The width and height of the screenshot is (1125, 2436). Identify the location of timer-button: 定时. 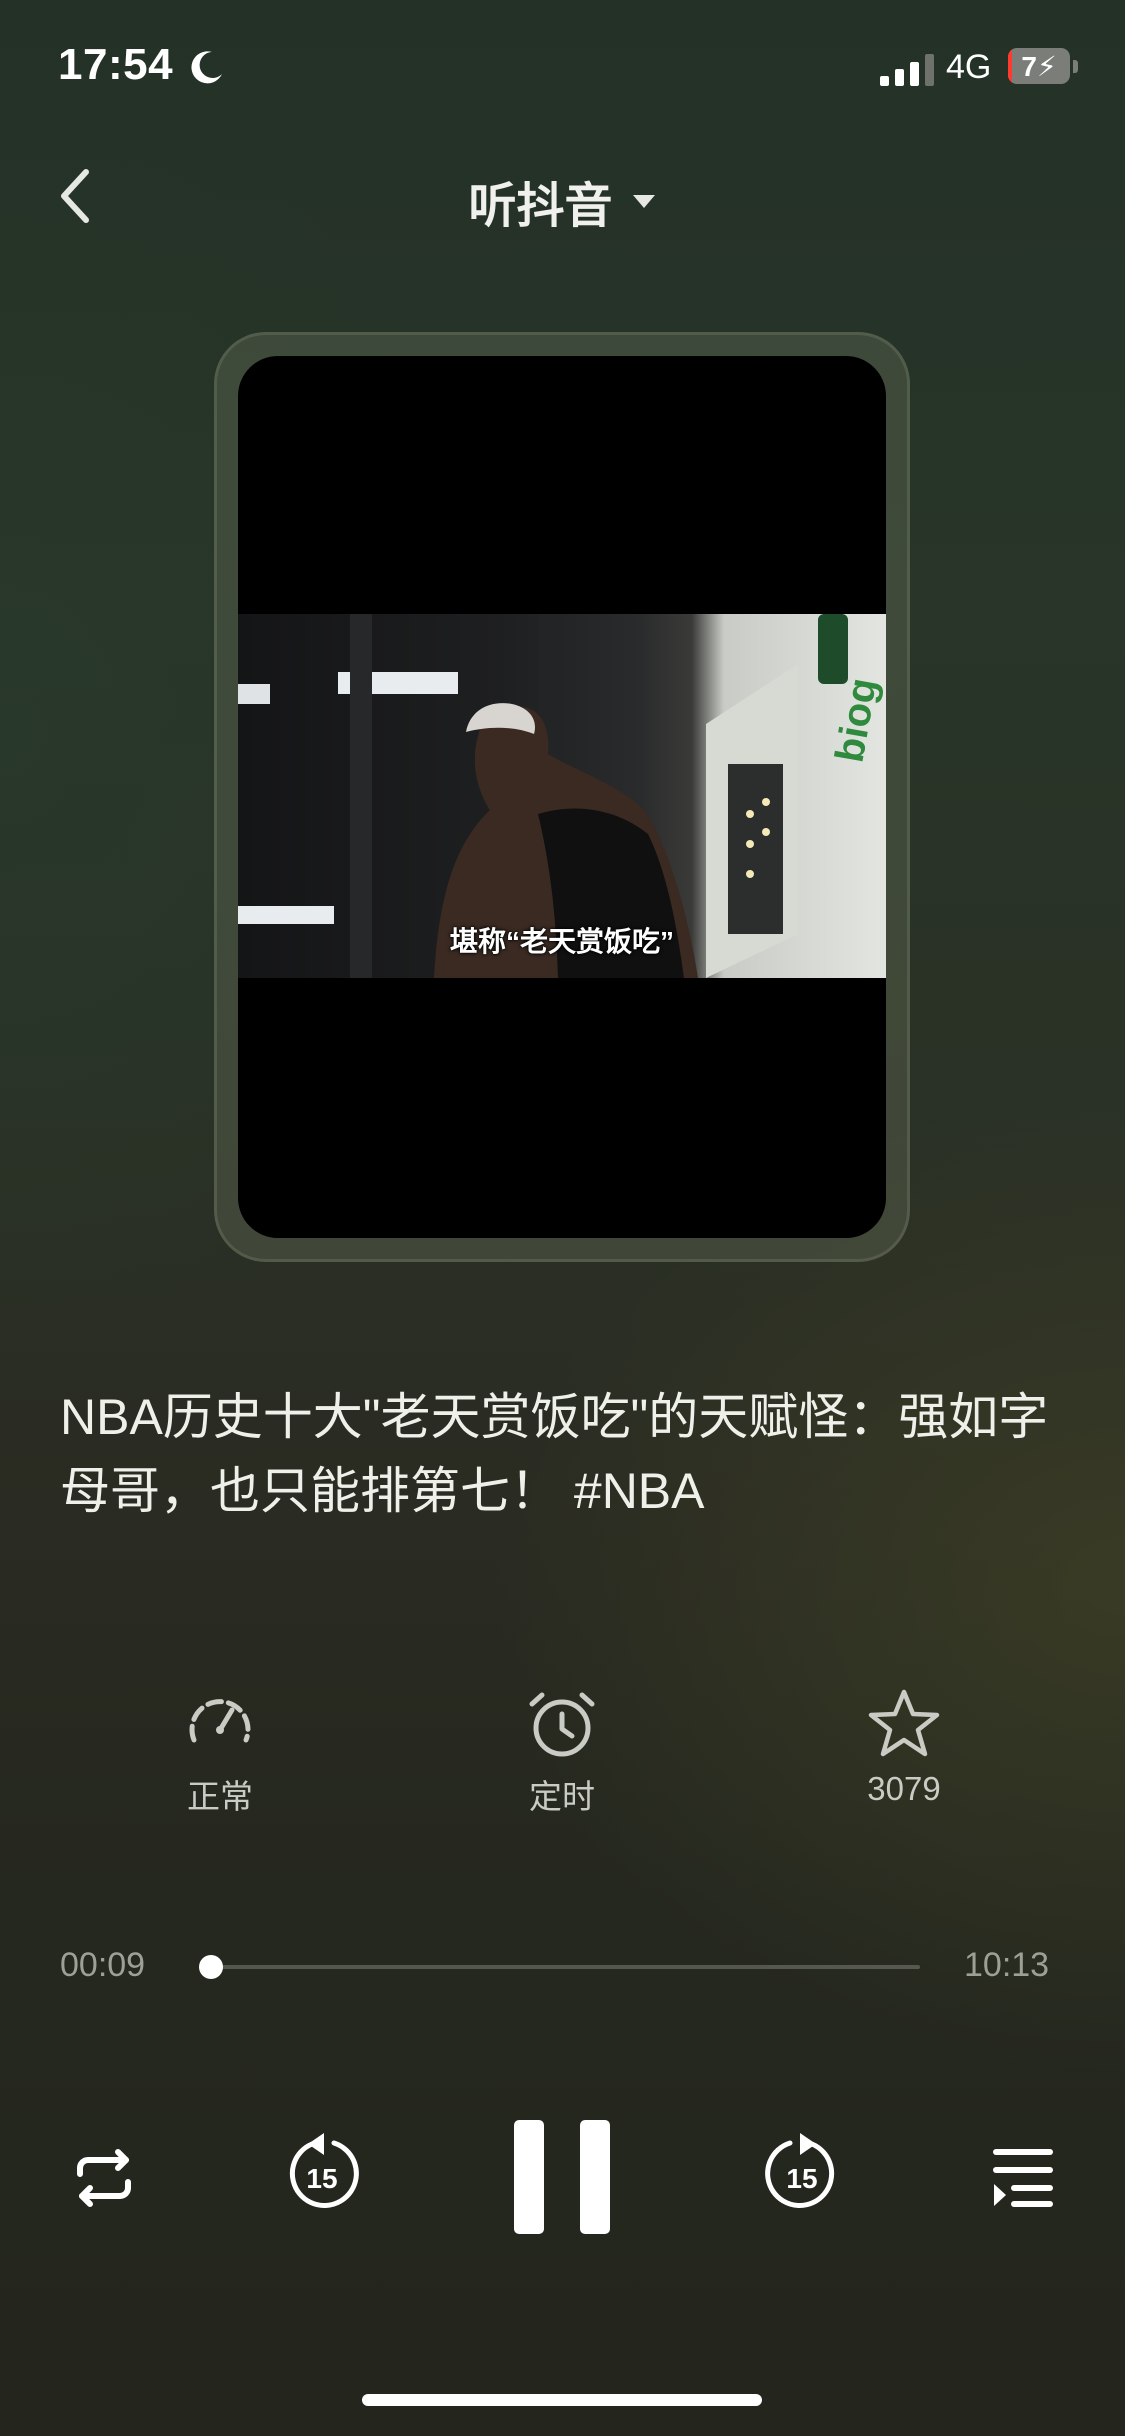
(562, 1752).